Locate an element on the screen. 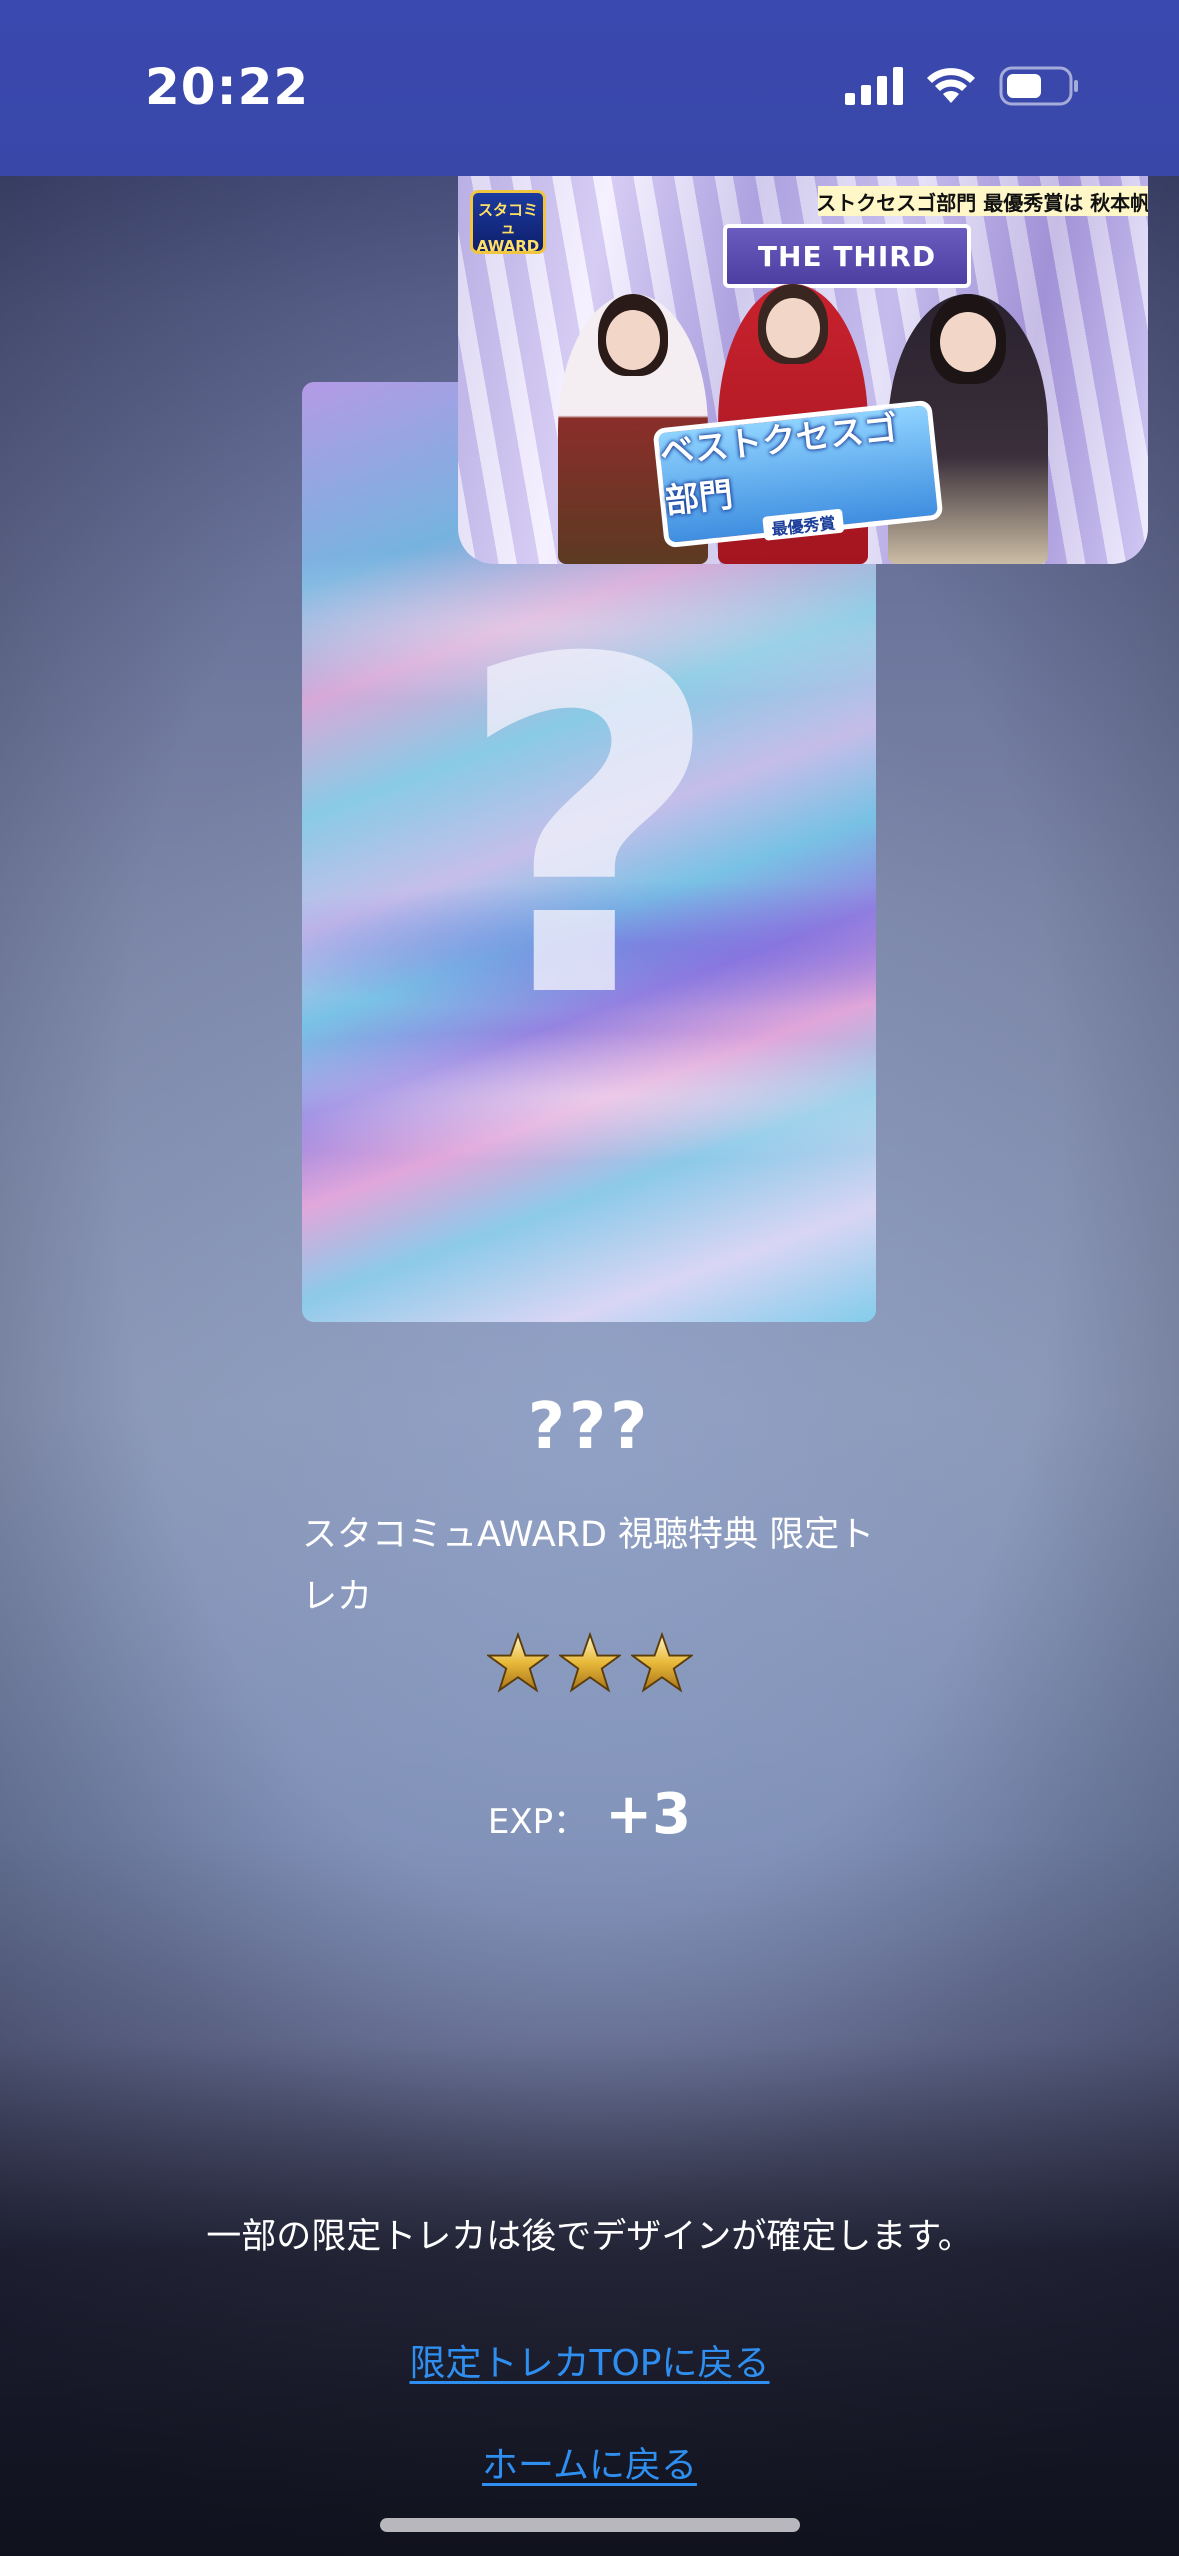 The height and width of the screenshot is (2556, 1179). status-icons is located at coordinates (962, 86).